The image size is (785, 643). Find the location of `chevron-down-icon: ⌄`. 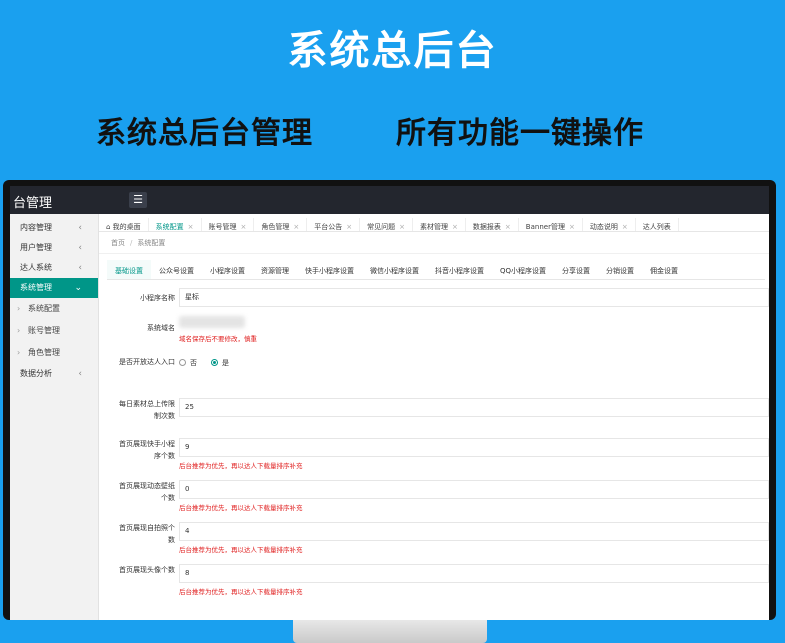

chevron-down-icon: ⌄ is located at coordinates (78, 288).